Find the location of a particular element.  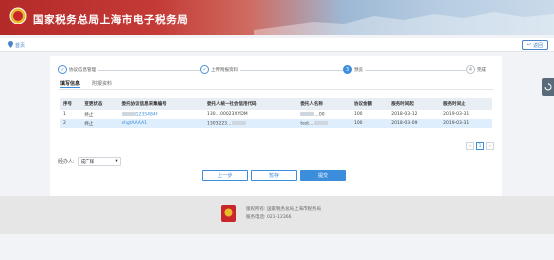

col-header: 委托协议信息采集编号 is located at coordinates (161, 104).